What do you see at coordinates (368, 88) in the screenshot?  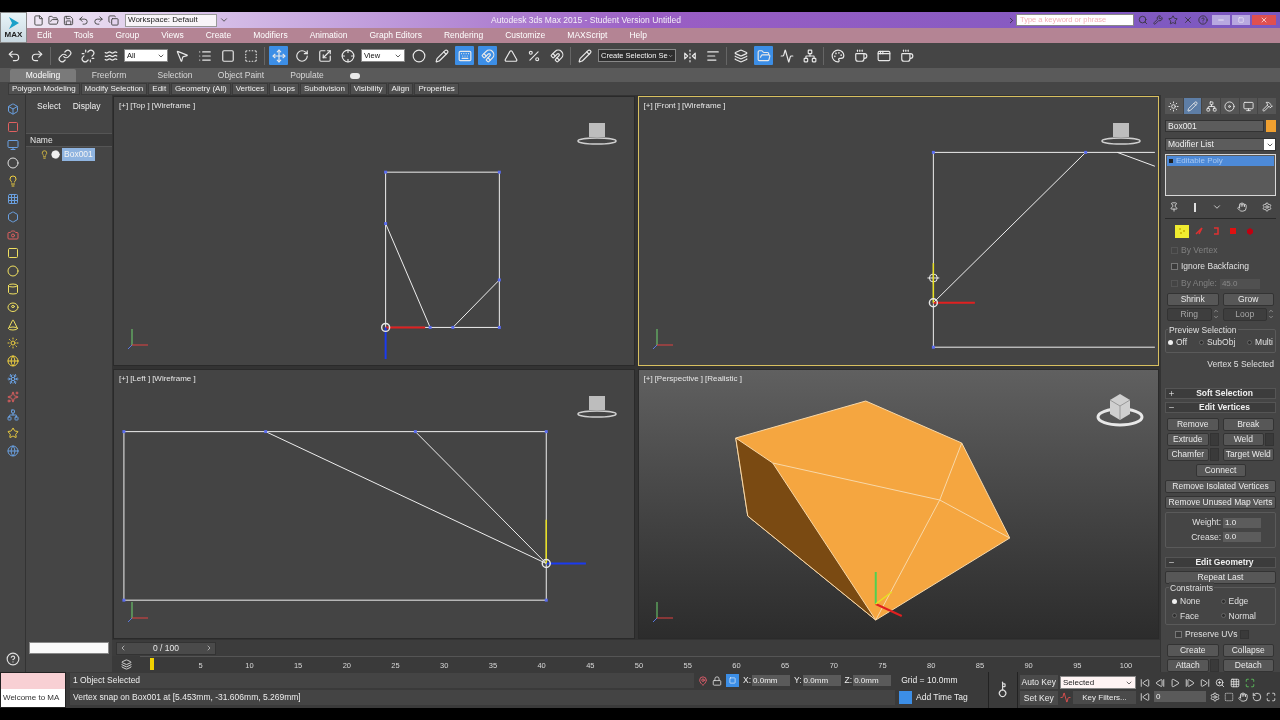 I see `ribbon-panel: Visibility` at bounding box center [368, 88].